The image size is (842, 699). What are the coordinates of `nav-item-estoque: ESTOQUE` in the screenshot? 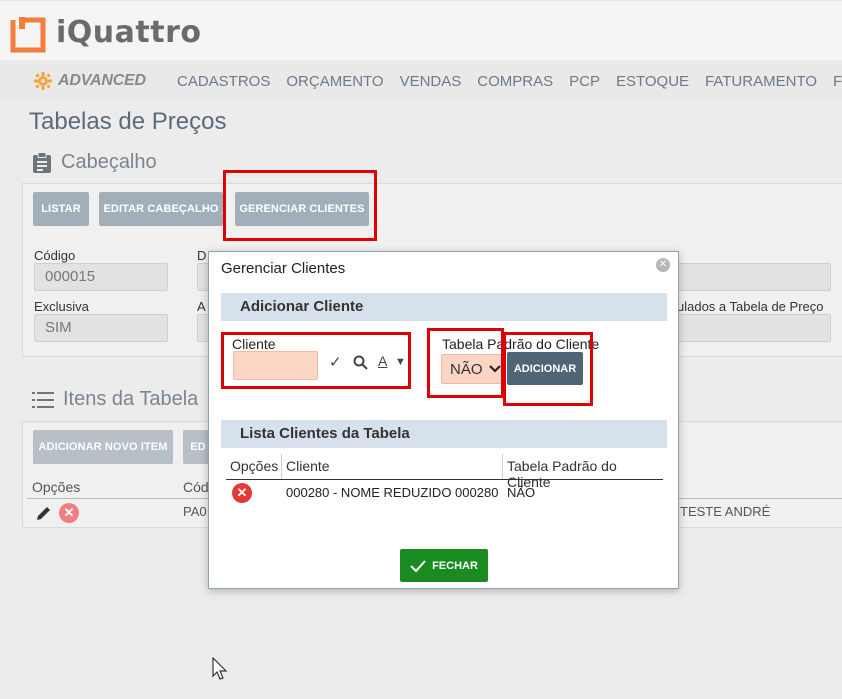 It's located at (652, 81).